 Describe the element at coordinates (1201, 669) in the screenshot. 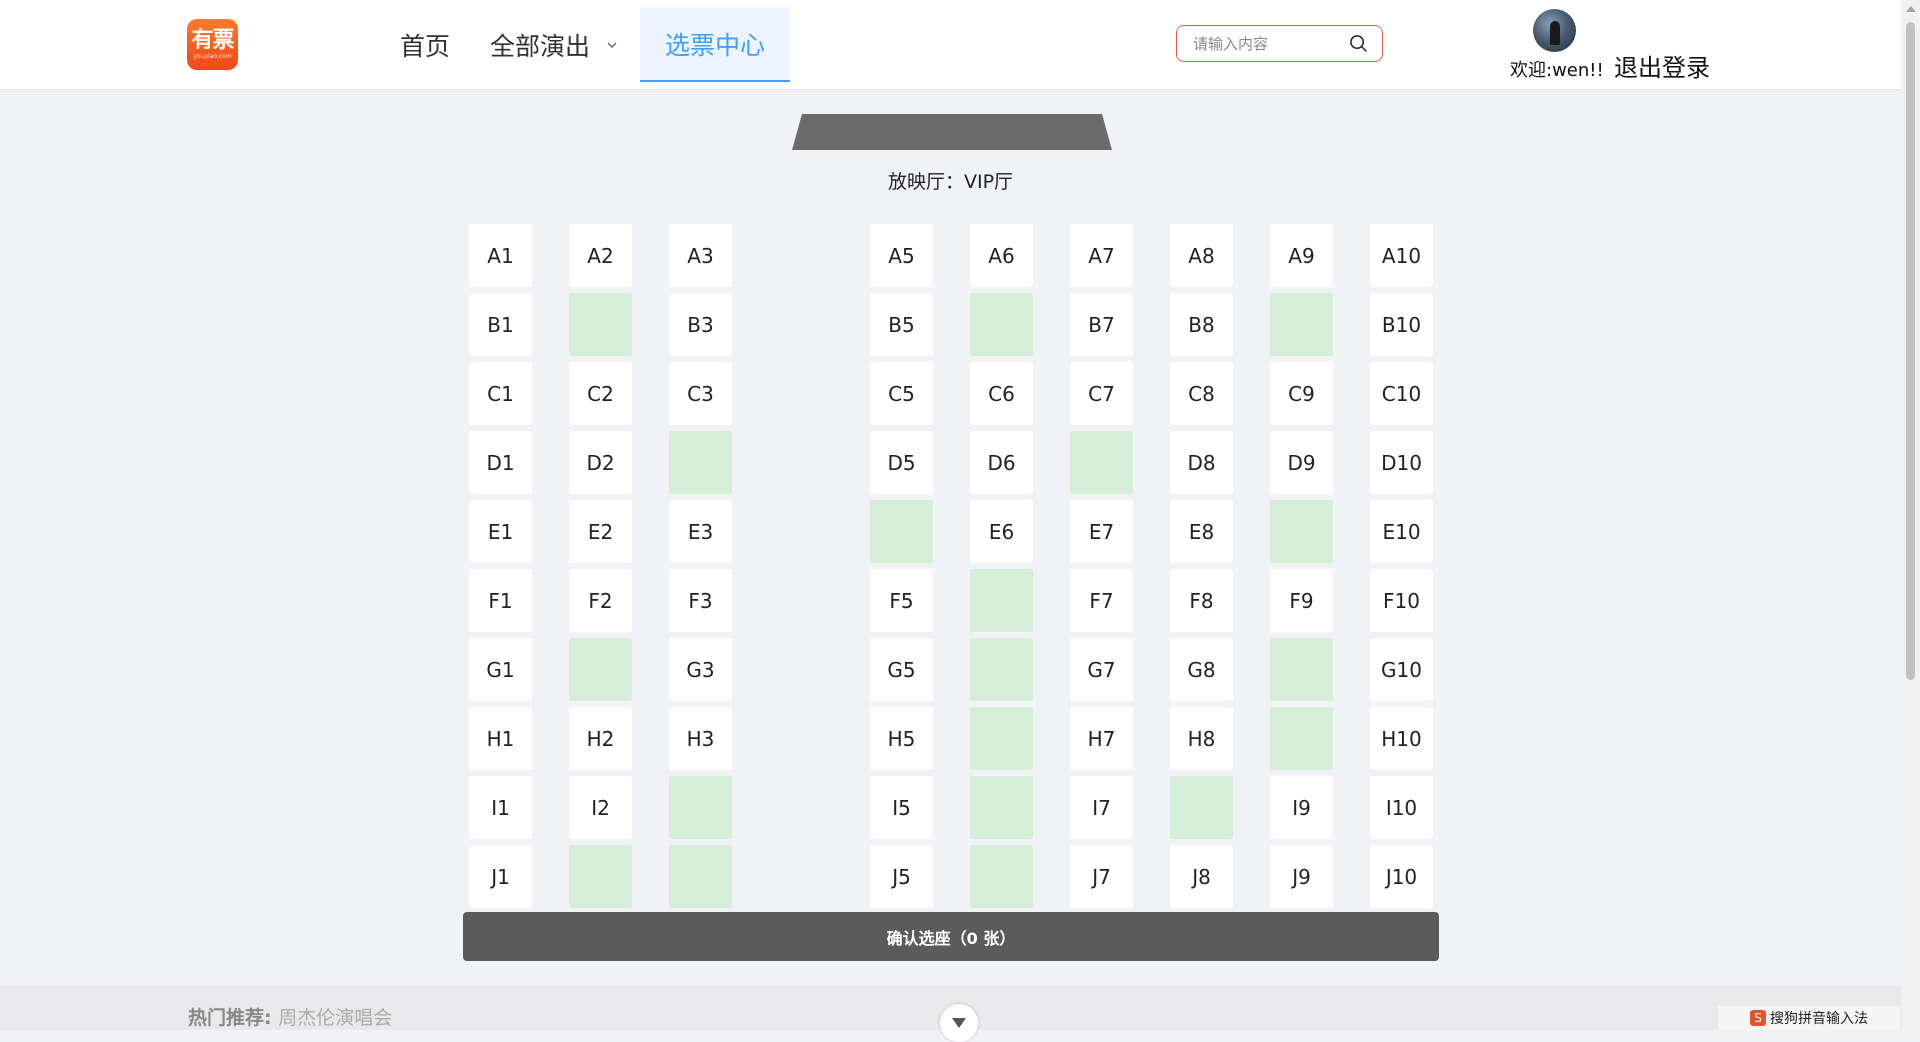

I see `seat-G8: G8` at that location.